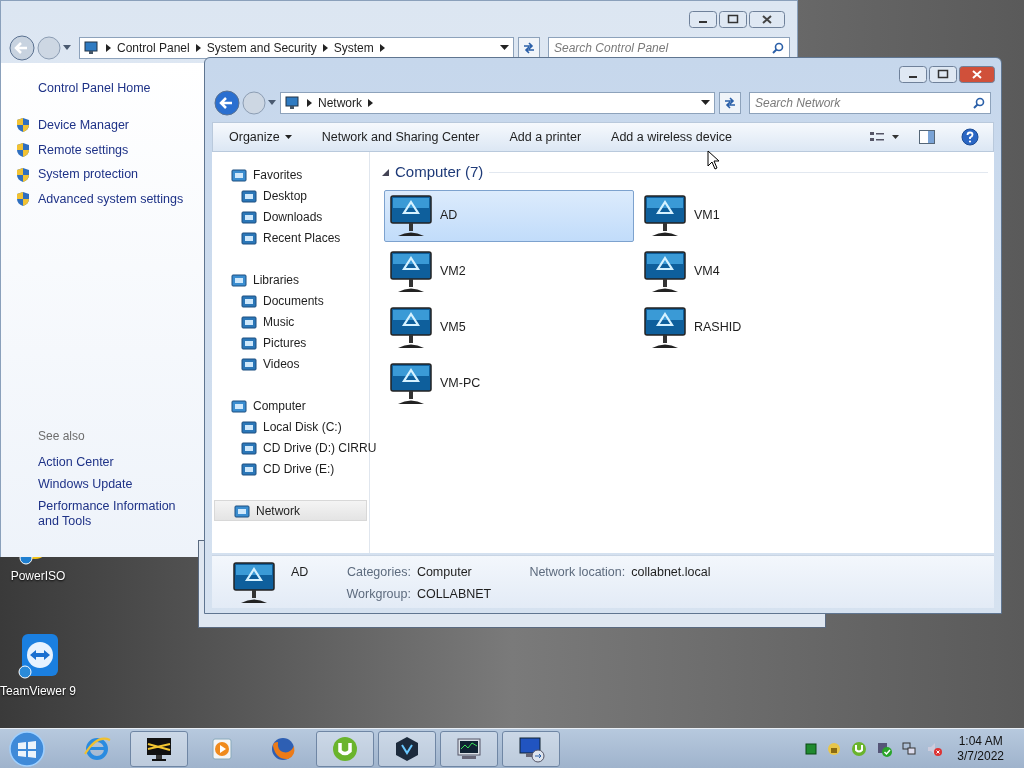 The width and height of the screenshot is (1024, 768). I want to click on network-device-item: VM2, so click(509, 271).